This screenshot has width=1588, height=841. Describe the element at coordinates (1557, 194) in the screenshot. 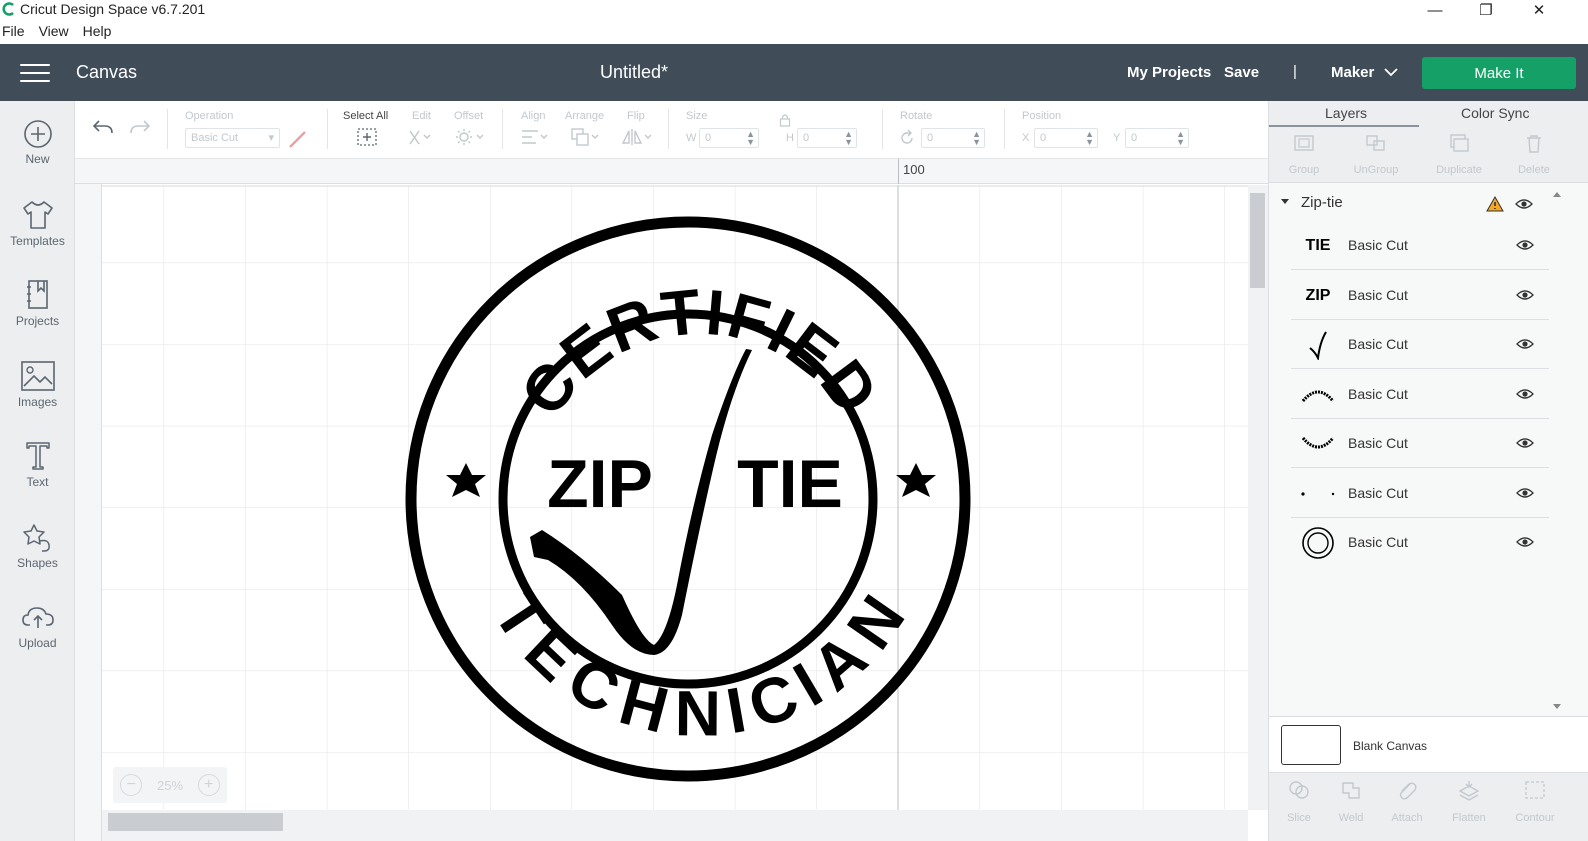

I see `panel-scroll-up-icon` at that location.